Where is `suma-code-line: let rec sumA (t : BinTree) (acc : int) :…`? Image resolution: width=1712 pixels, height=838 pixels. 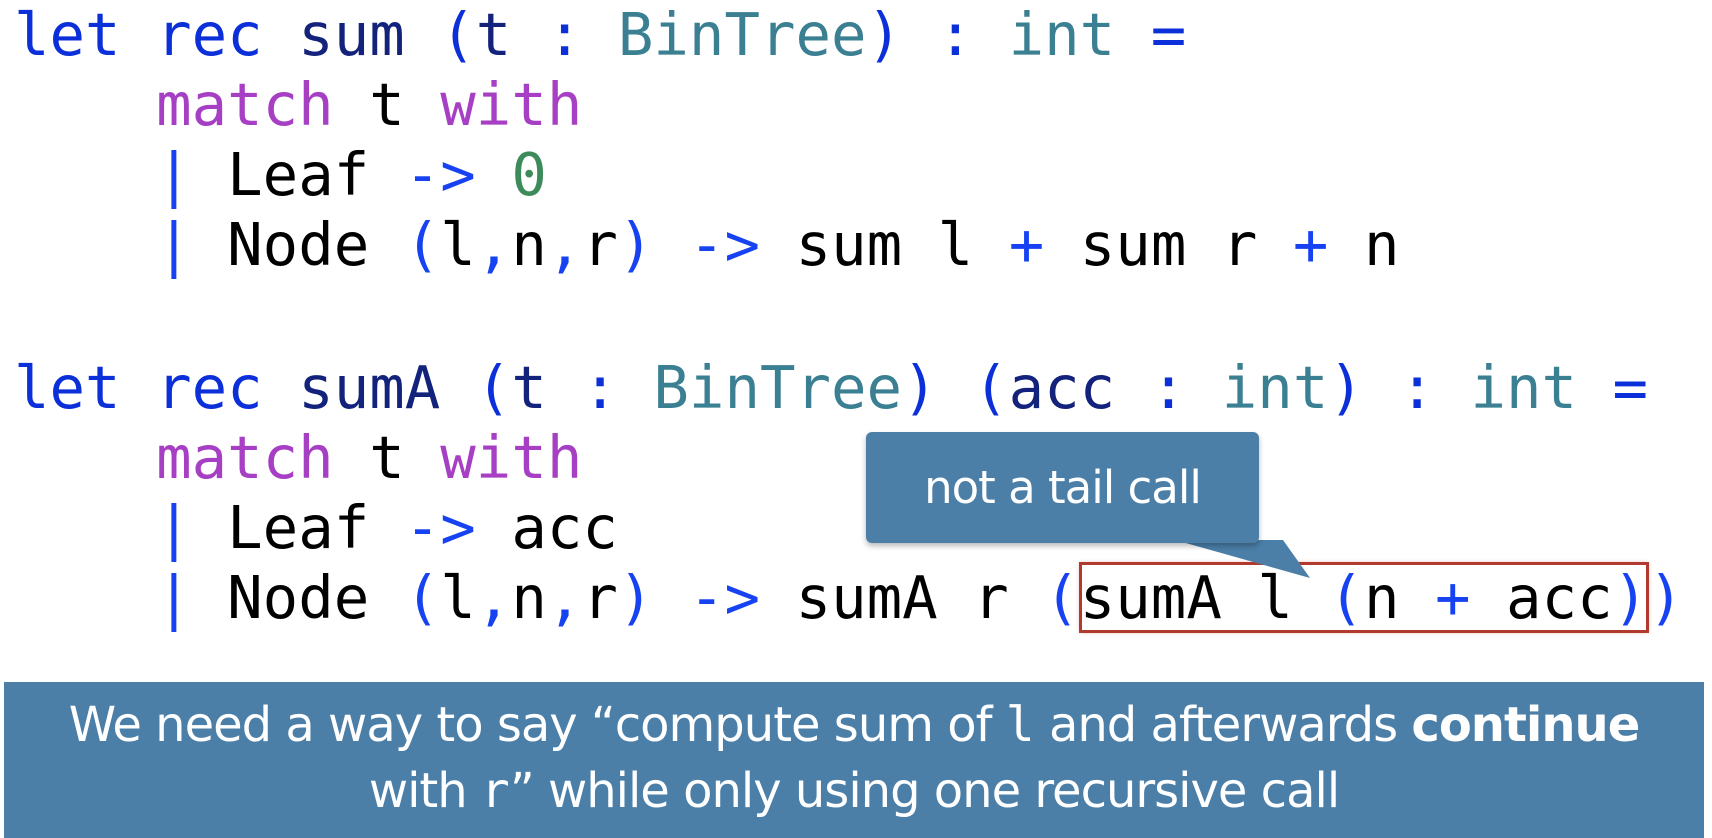 suma-code-line: let rec sumA (t : BinTree) (acc : int) :… is located at coordinates (849, 388).